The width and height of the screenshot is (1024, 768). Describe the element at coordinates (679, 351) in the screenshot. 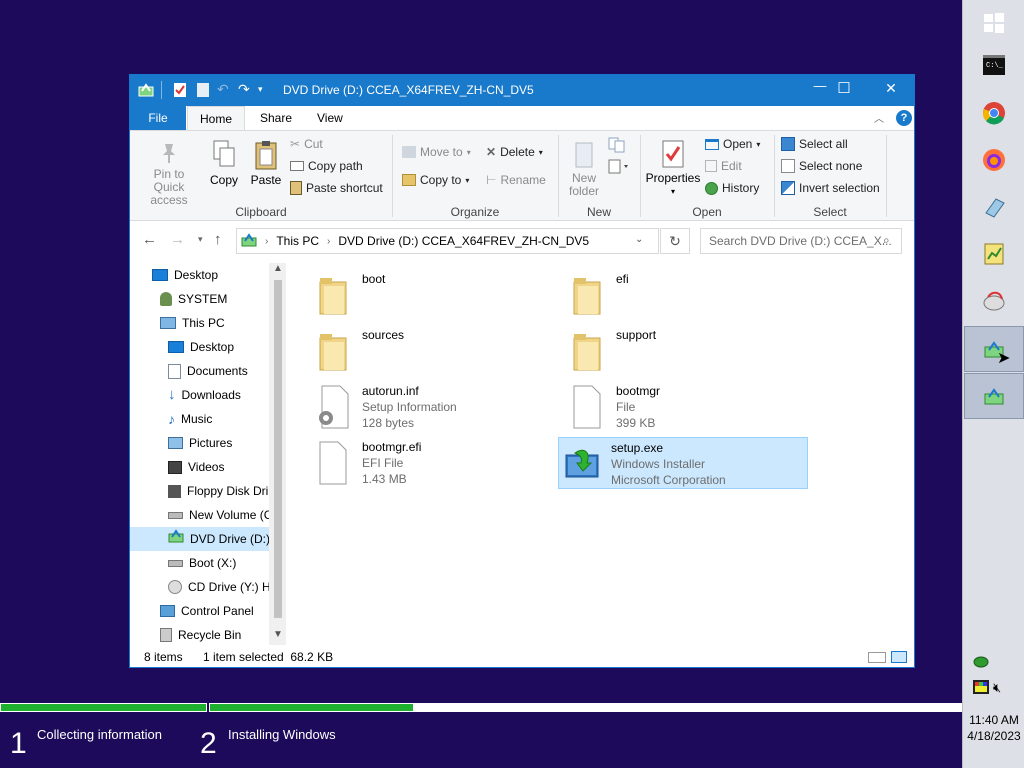

I see `file-item-support: support` at that location.